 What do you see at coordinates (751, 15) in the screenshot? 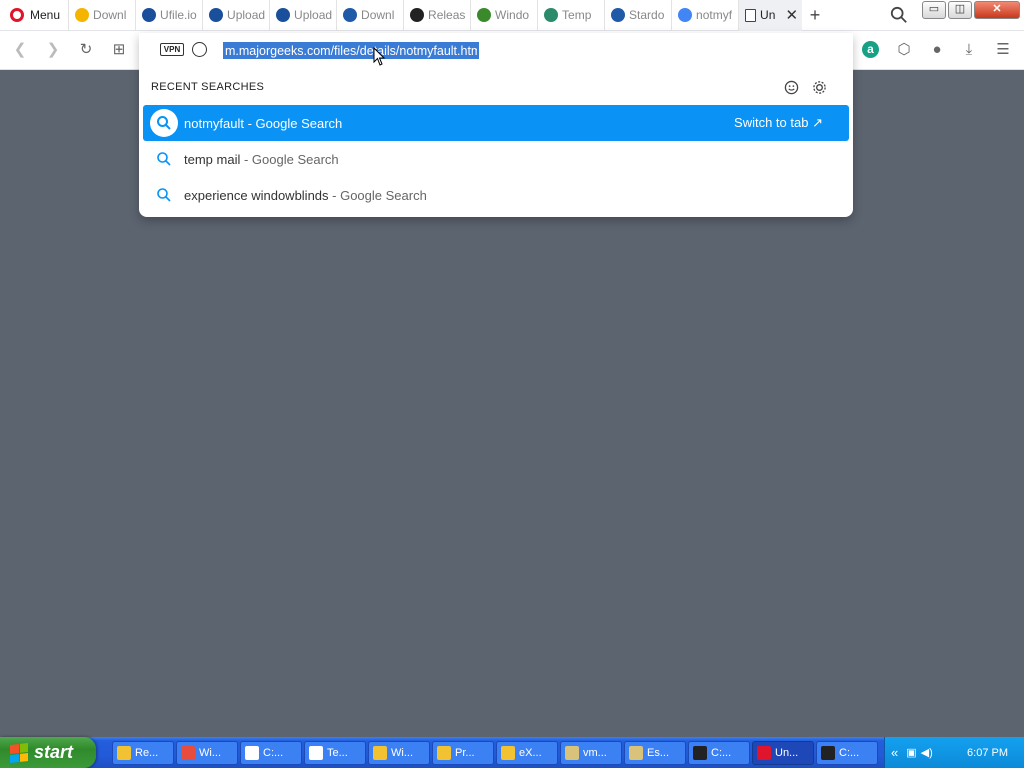
I see `page-icon` at bounding box center [751, 15].